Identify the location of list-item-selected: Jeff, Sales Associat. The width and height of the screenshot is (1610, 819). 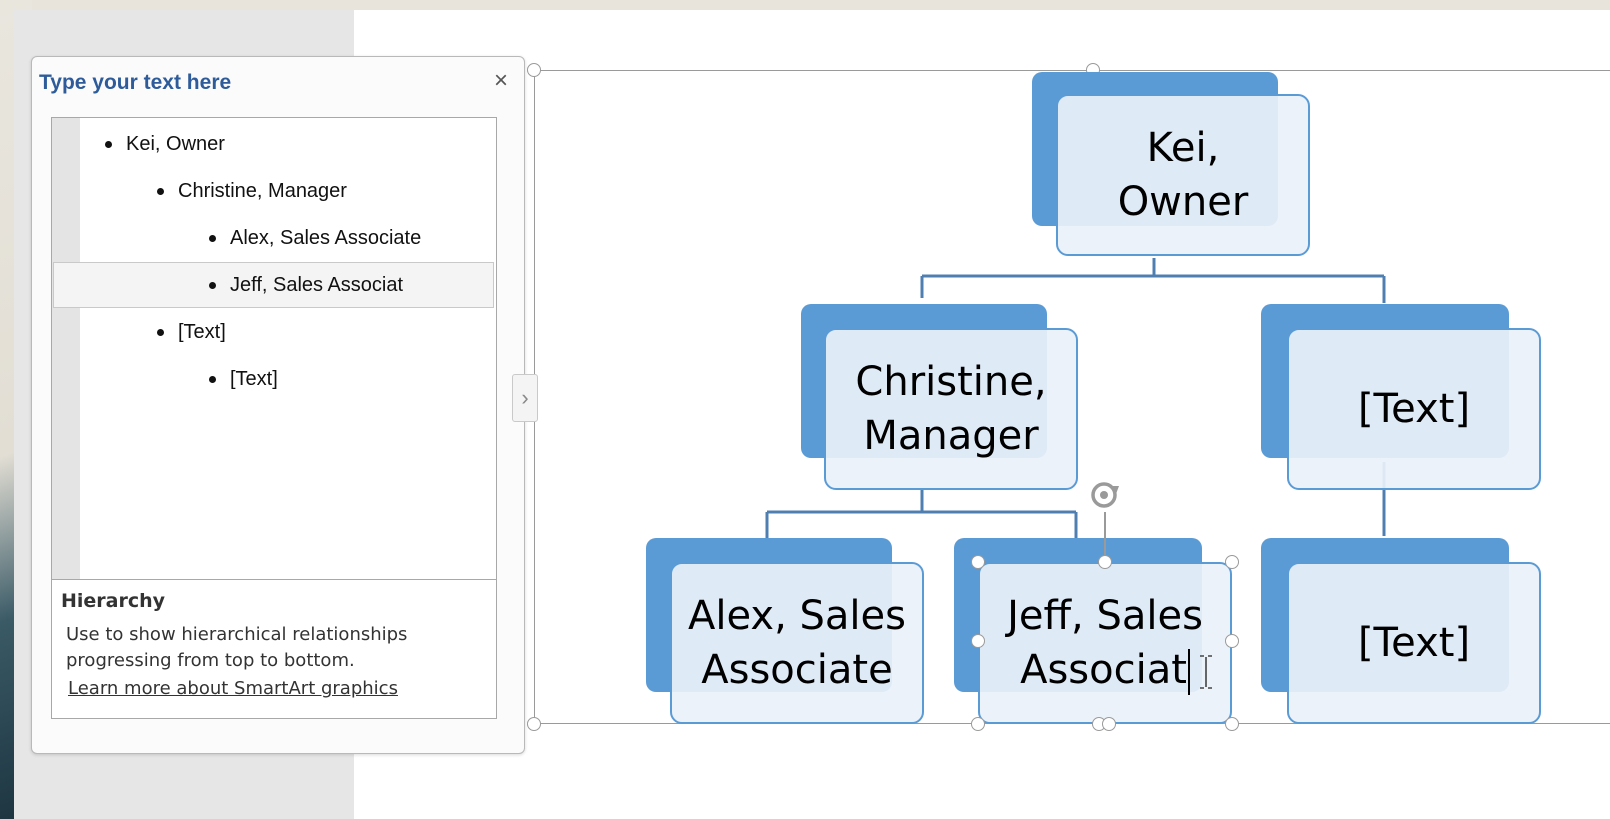
(273, 285).